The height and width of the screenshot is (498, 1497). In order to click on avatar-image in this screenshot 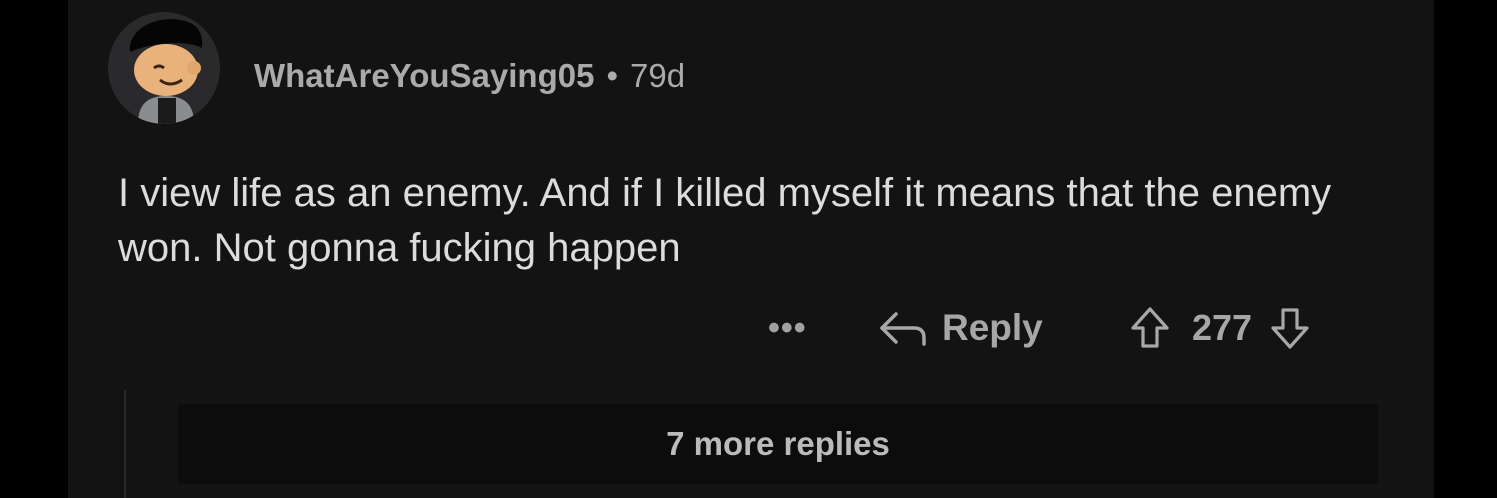, I will do `click(166, 71)`.